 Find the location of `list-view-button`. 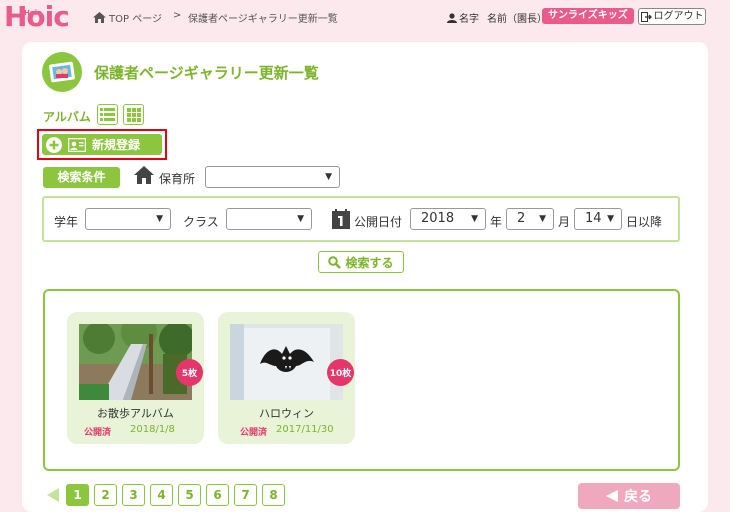

list-view-button is located at coordinates (107, 114).